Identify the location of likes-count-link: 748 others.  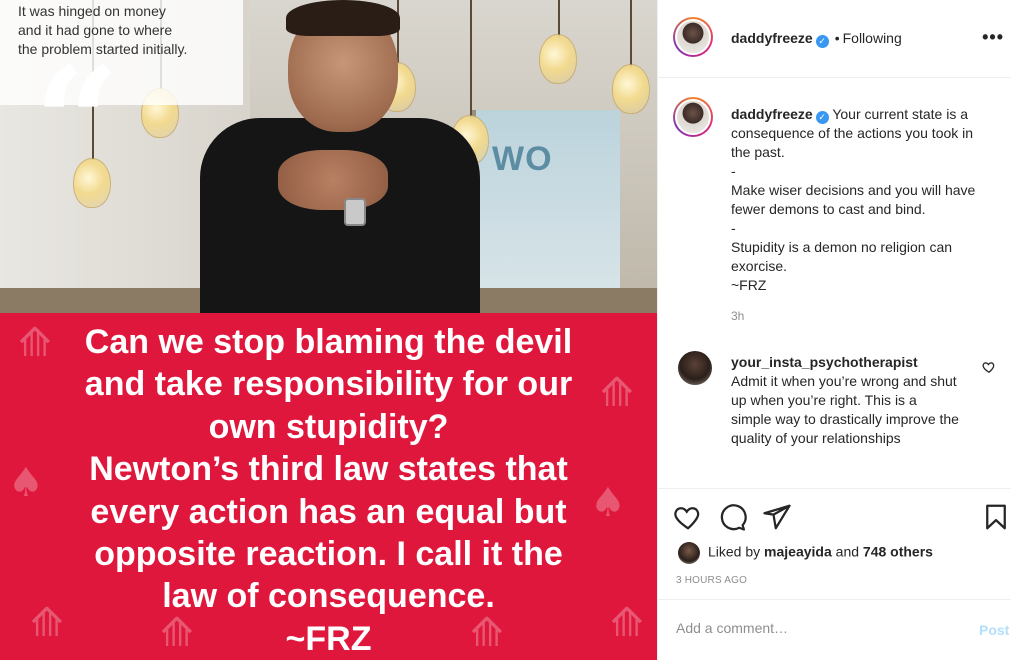
(898, 552).